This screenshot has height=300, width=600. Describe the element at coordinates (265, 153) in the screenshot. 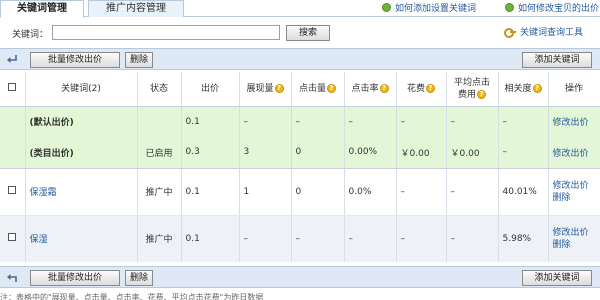

I see `impressions-cell: 3` at that location.